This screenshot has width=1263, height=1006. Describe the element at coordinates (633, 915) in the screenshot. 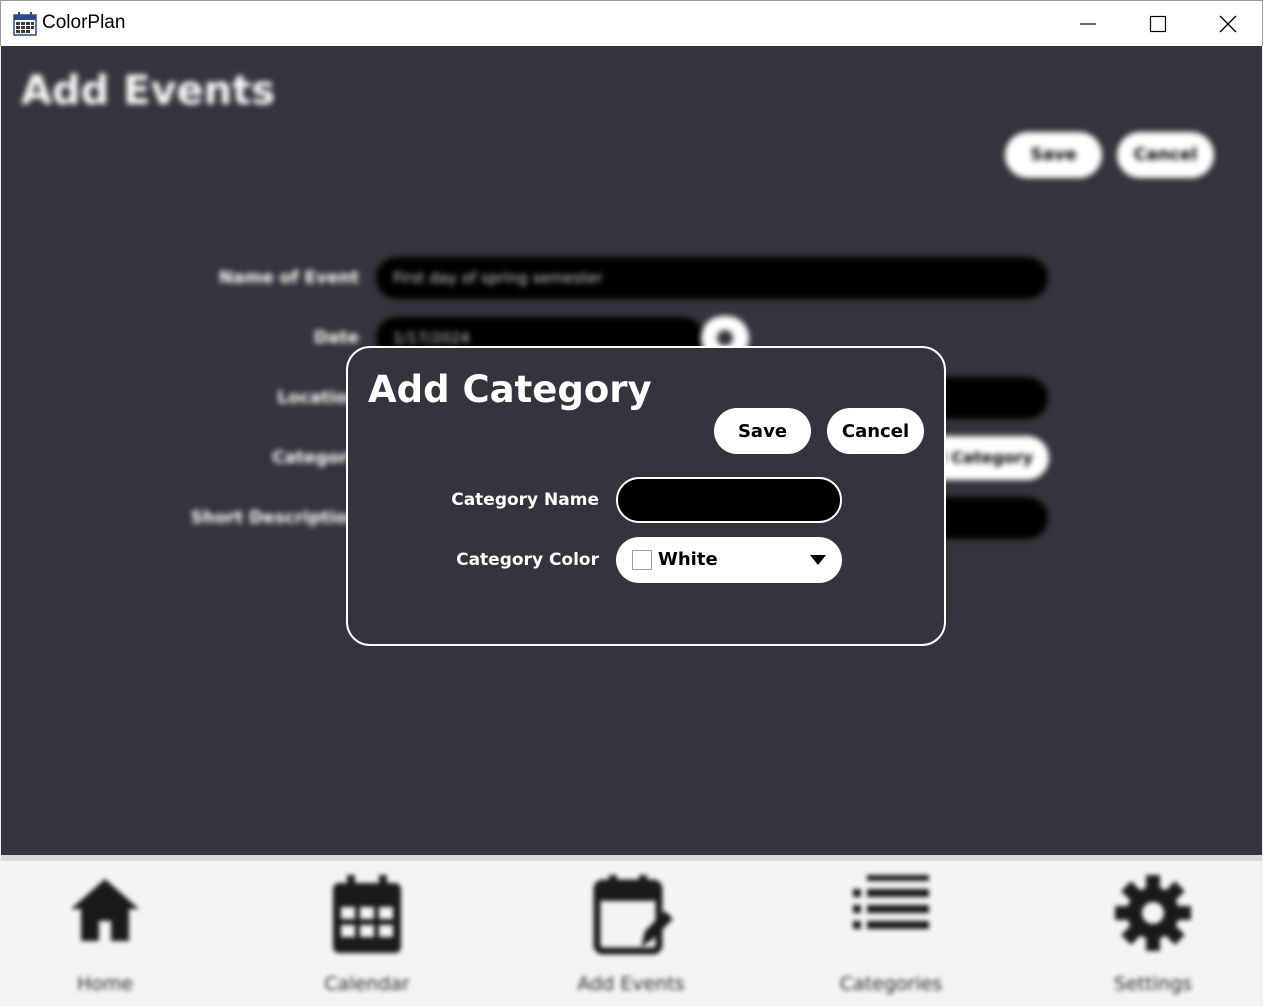

I see `calendar-edit-icon` at that location.